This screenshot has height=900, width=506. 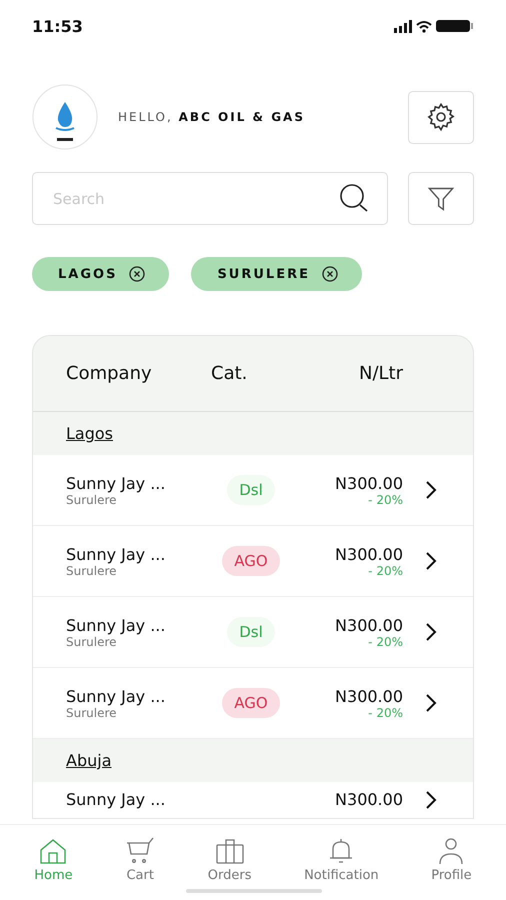 I want to click on status-time: 11:53, so click(x=57, y=26).